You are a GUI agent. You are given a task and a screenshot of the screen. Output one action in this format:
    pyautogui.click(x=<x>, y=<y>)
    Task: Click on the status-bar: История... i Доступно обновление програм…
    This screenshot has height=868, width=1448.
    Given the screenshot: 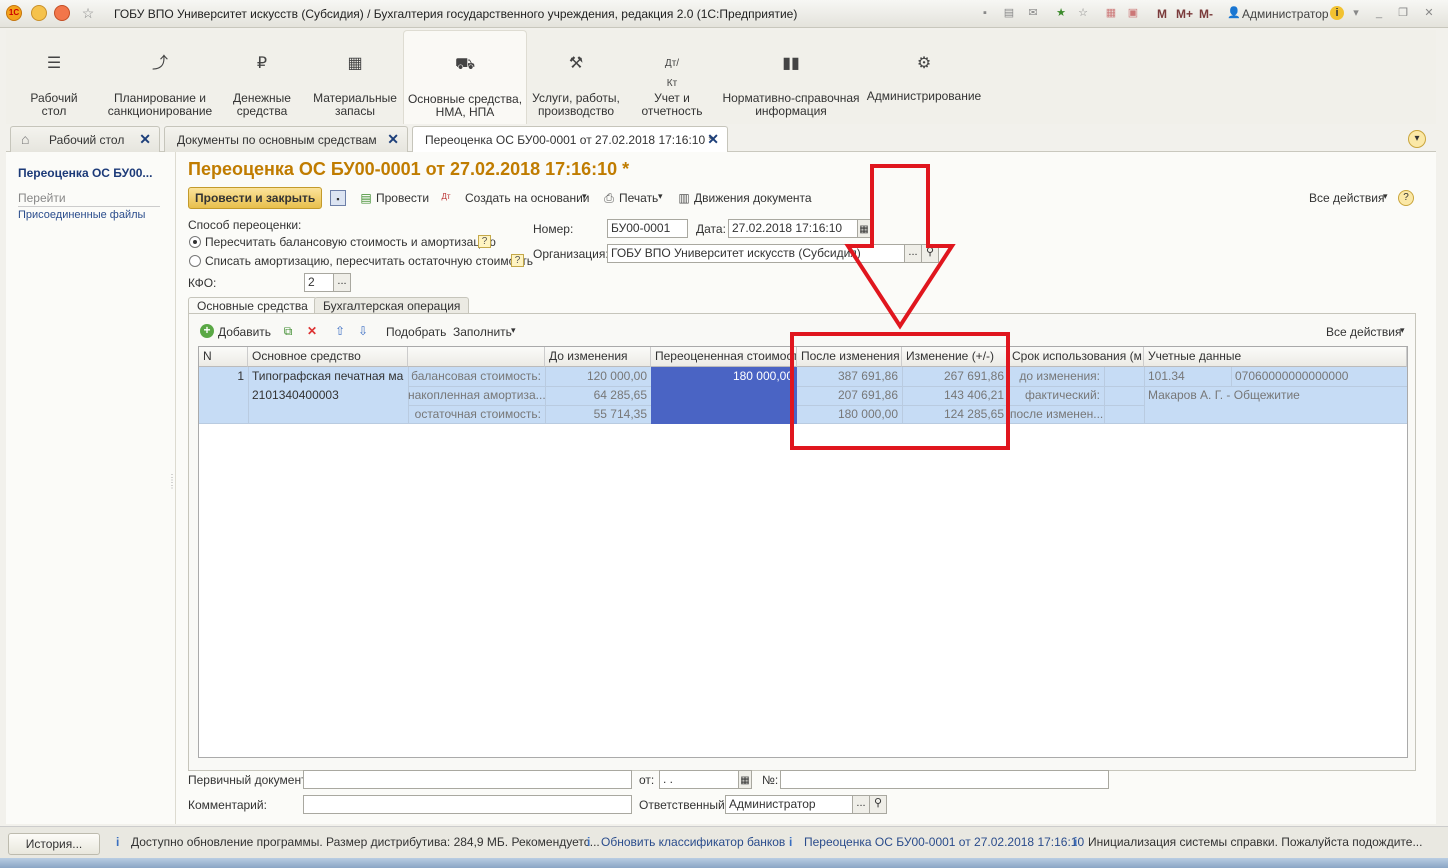 What is the action you would take?
    pyautogui.click(x=724, y=842)
    